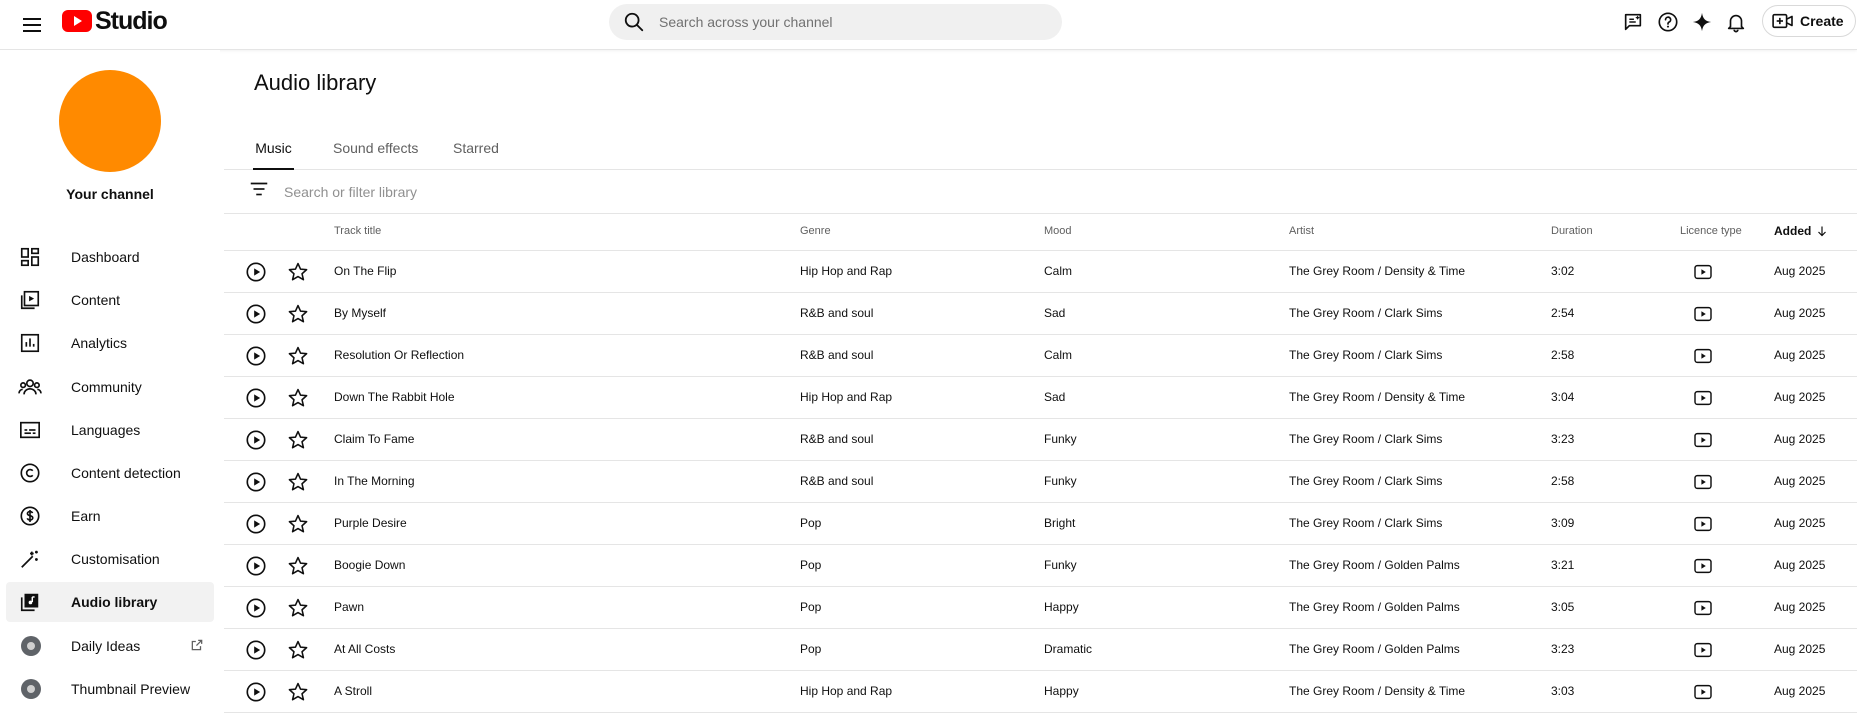  What do you see at coordinates (394, 397) in the screenshot?
I see `track-title: Down The Rabbit Hole` at bounding box center [394, 397].